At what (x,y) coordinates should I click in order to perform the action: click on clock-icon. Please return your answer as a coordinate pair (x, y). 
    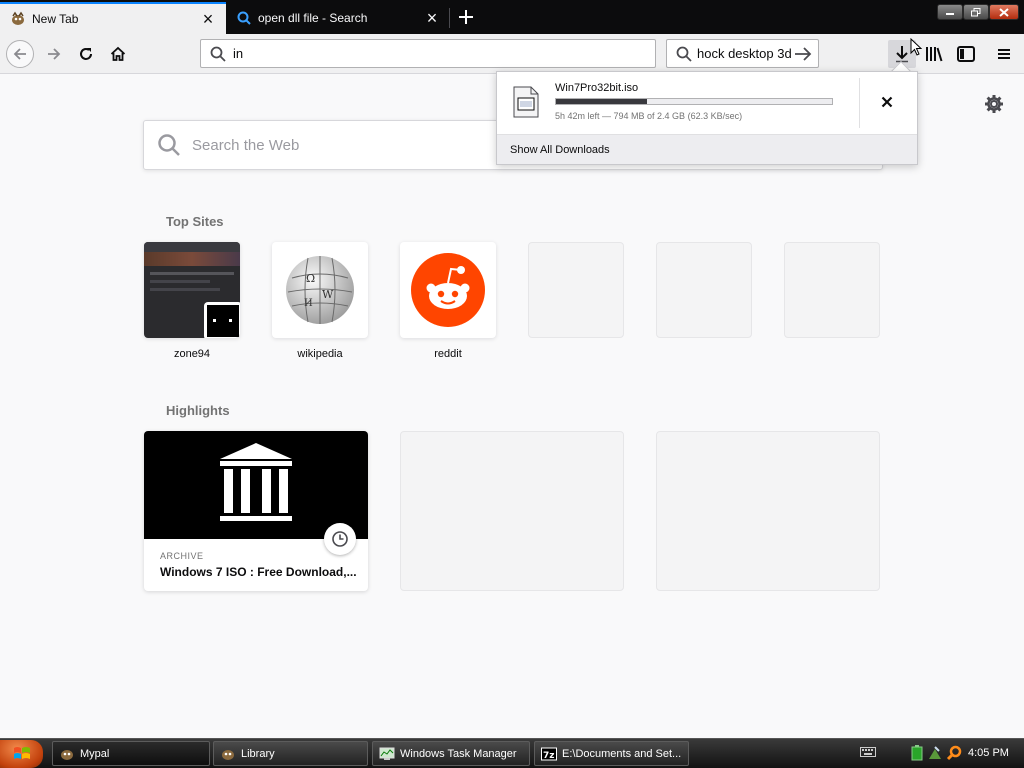
    Looking at the image, I should click on (340, 539).